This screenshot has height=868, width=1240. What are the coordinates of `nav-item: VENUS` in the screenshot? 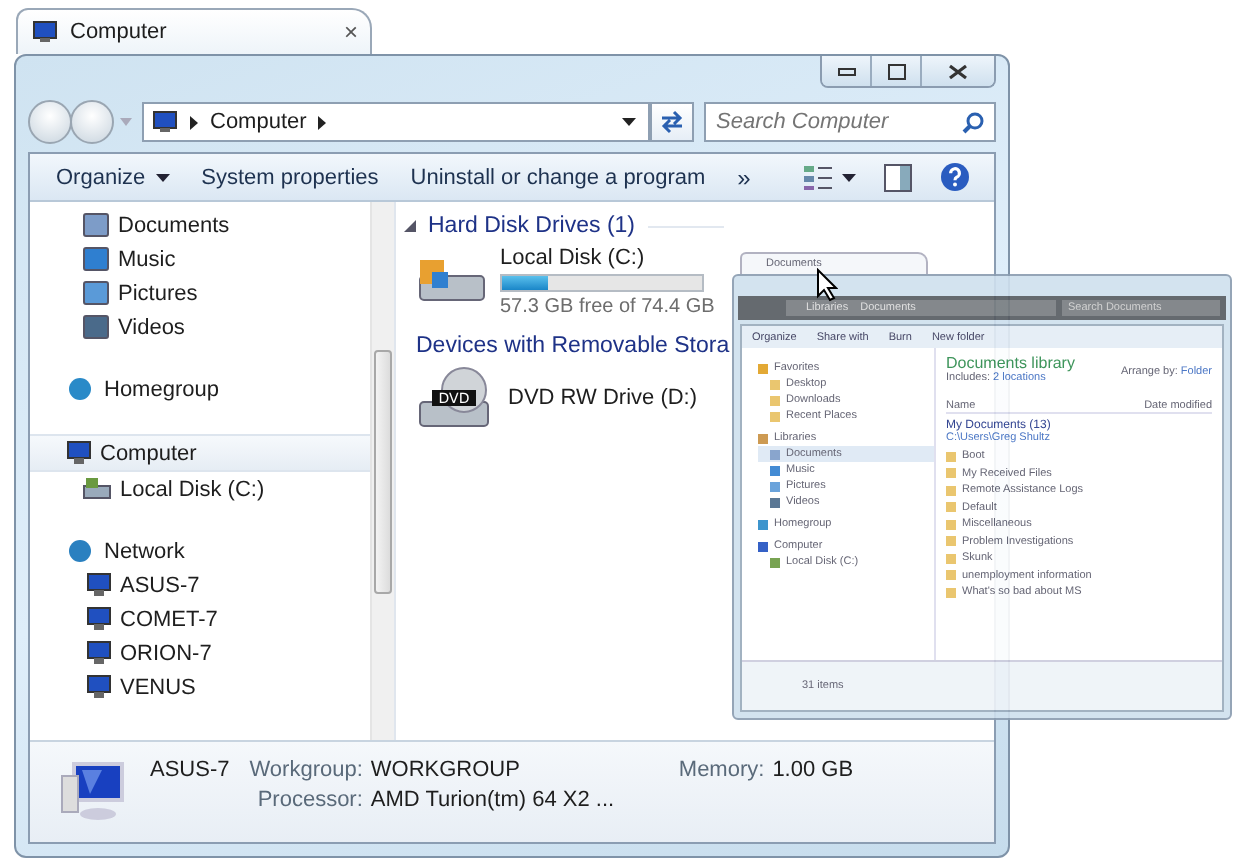 It's located at (200, 687).